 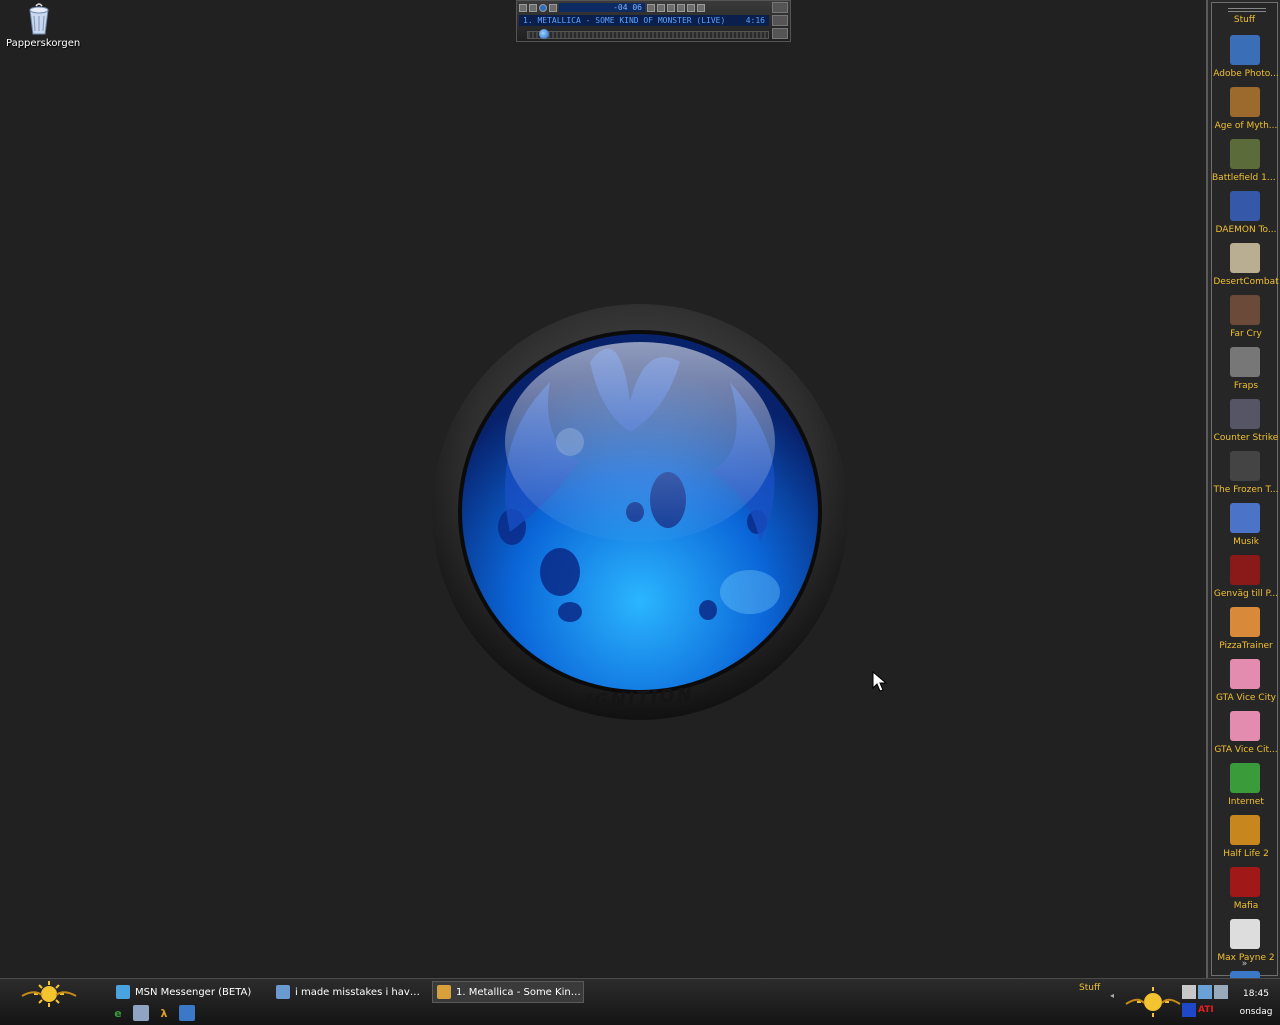 I want to click on dock-item-label: Counter Strike, so click(x=1246, y=438).